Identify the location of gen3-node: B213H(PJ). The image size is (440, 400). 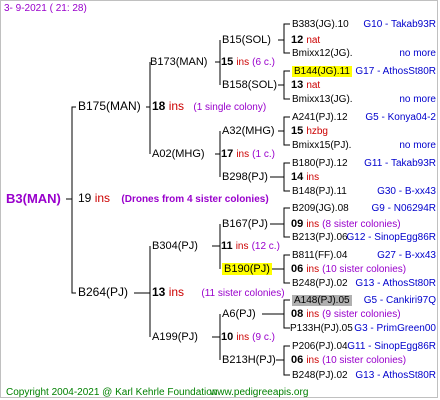
(249, 360).